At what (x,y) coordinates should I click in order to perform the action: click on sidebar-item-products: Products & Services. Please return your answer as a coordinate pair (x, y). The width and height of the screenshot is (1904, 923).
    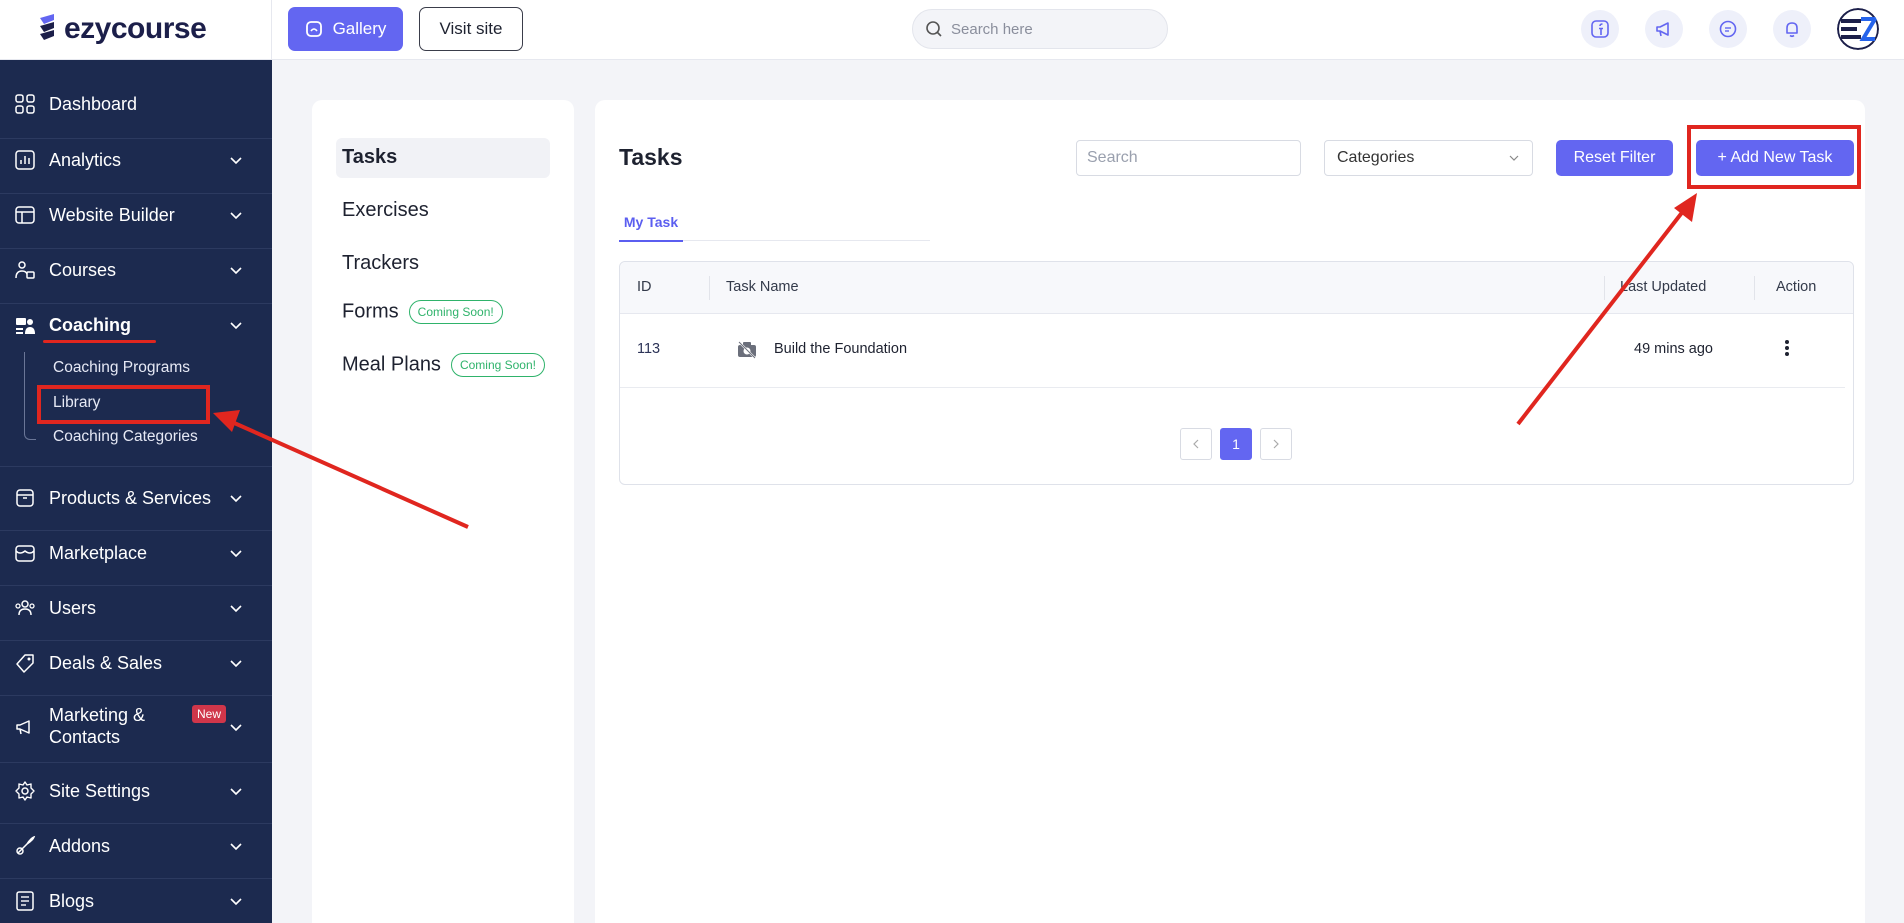
    Looking at the image, I should click on (136, 498).